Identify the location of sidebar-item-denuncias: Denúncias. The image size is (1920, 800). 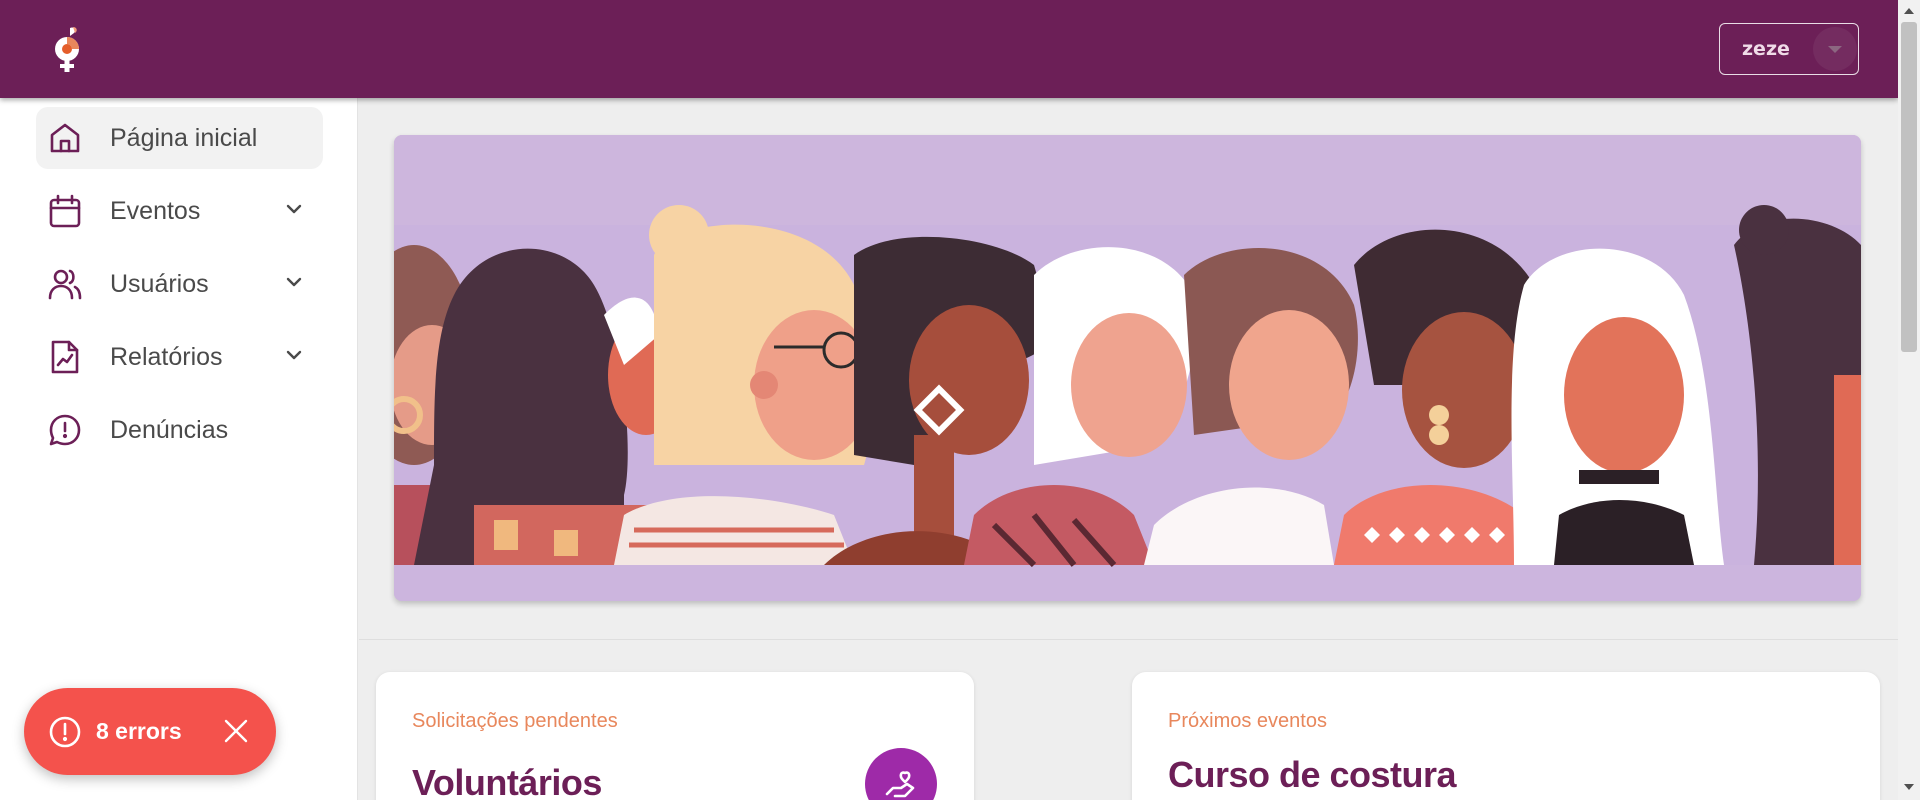
(179, 430).